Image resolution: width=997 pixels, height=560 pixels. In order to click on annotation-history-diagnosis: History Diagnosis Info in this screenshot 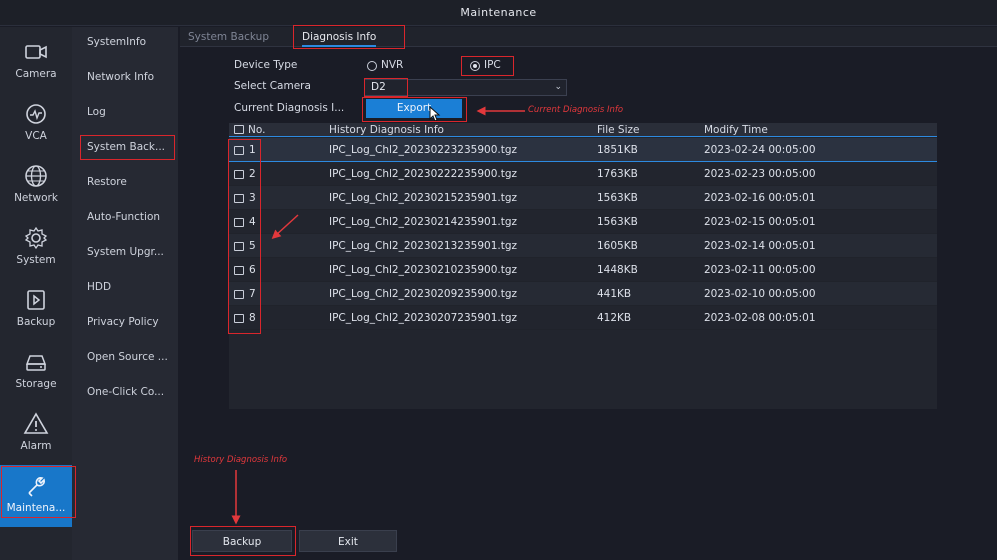, I will do `click(241, 460)`.